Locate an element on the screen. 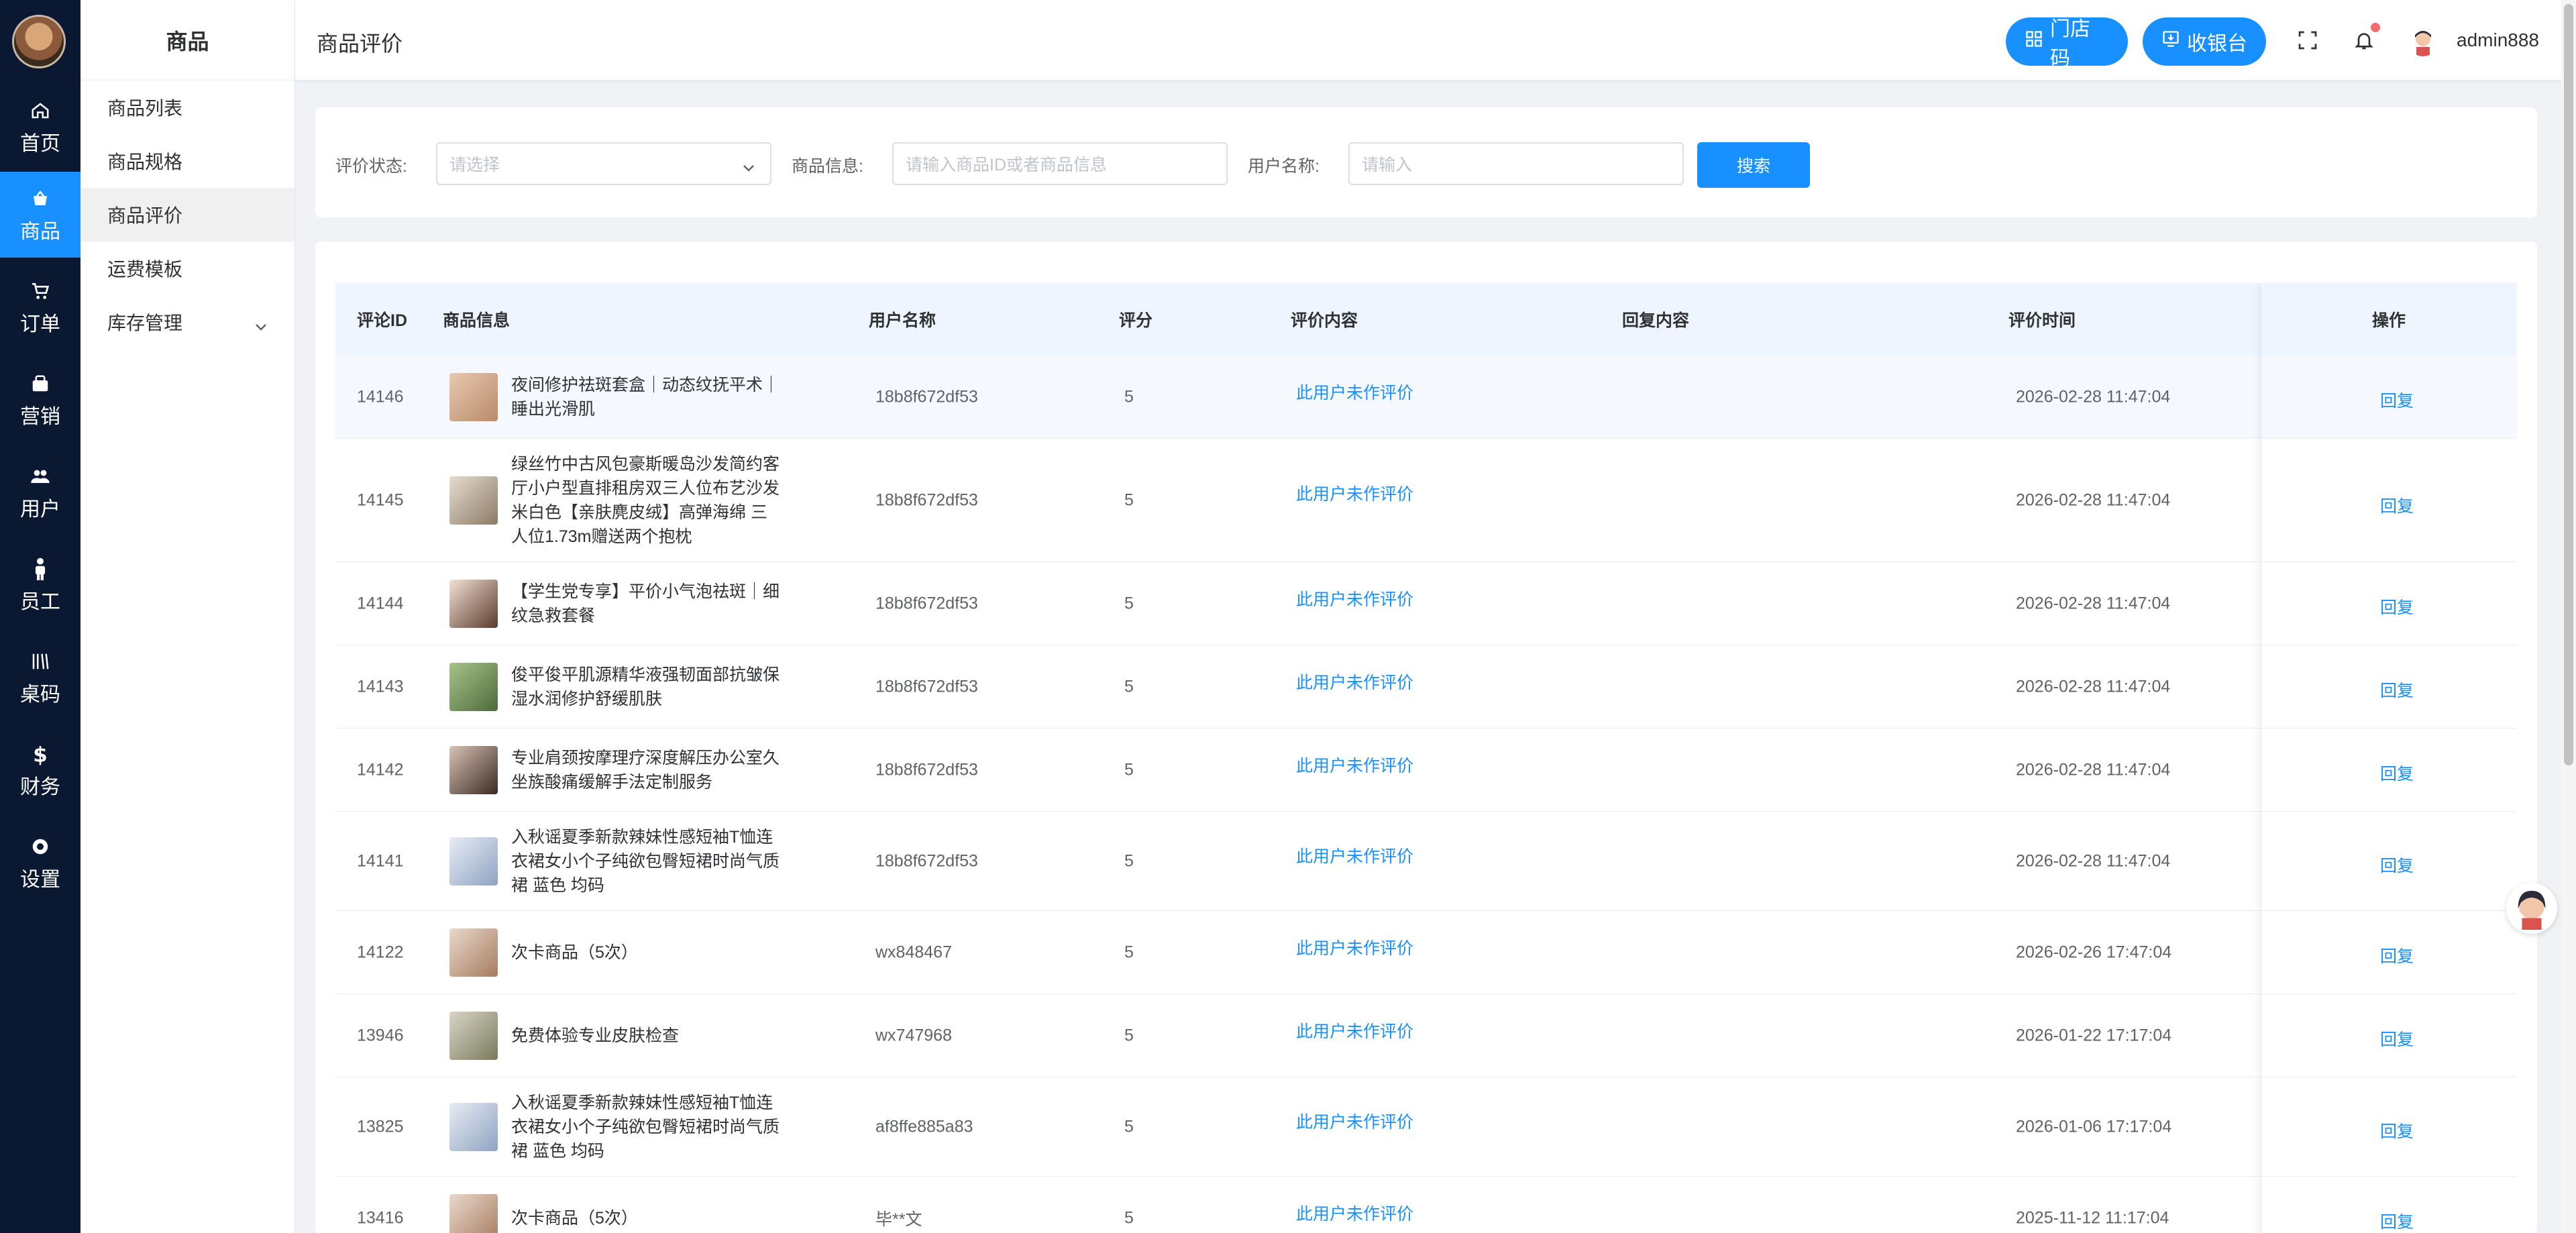 The width and height of the screenshot is (2576, 1233). rail-item-orders: 订单 is located at coordinates (40, 307).